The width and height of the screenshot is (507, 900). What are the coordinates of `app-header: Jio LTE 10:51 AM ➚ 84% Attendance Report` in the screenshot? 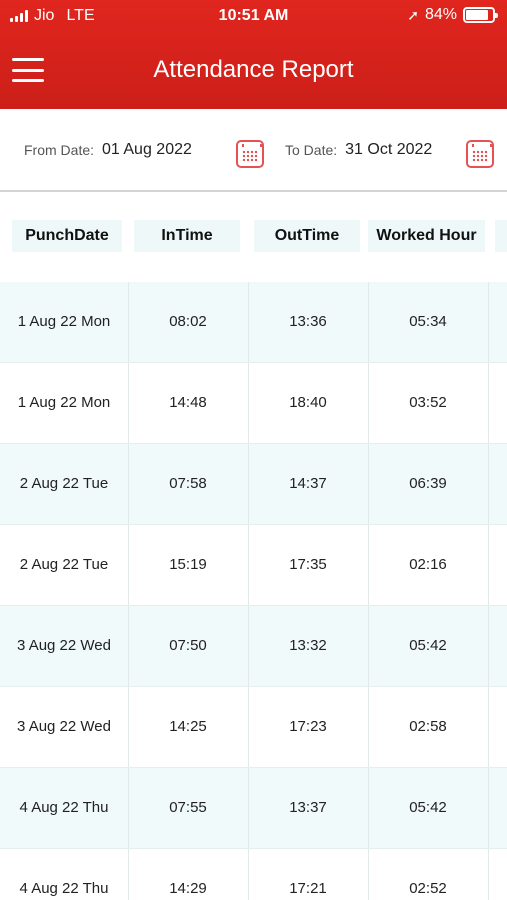 It's located at (253, 54).